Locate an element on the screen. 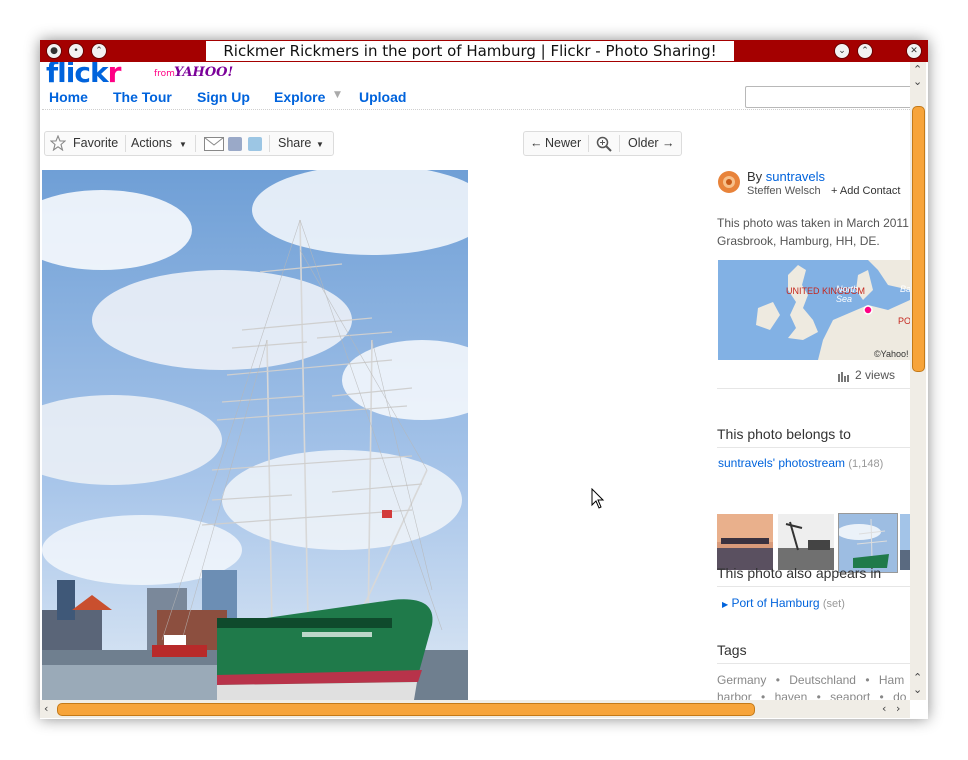  photo-pager: ← Newer Older → is located at coordinates (602, 143).